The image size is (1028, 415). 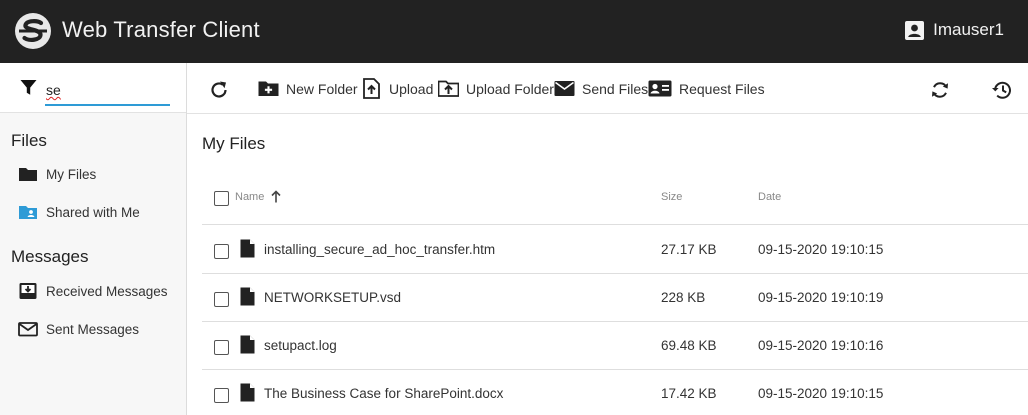 What do you see at coordinates (689, 345) in the screenshot?
I see `file-size: 69.48 KB` at bounding box center [689, 345].